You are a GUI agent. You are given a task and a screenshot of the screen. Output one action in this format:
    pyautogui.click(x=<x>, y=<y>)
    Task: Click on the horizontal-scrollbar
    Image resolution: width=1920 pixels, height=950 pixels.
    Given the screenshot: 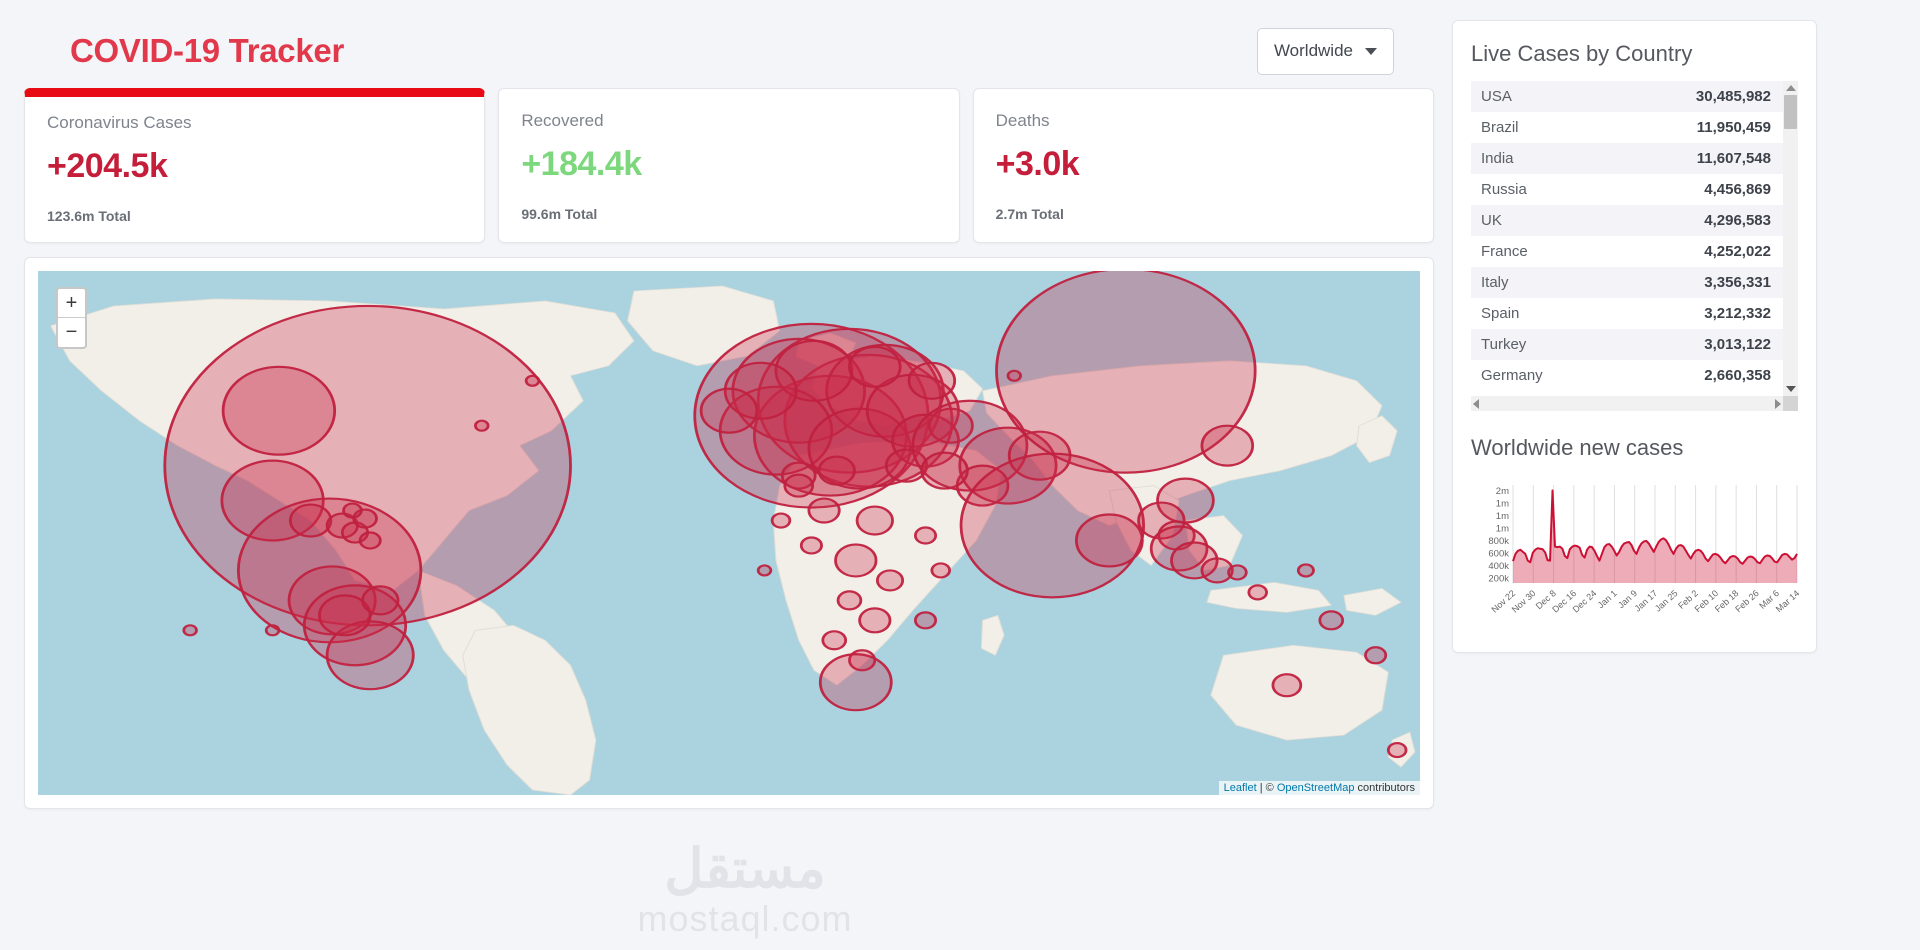 What is the action you would take?
    pyautogui.click(x=1634, y=403)
    